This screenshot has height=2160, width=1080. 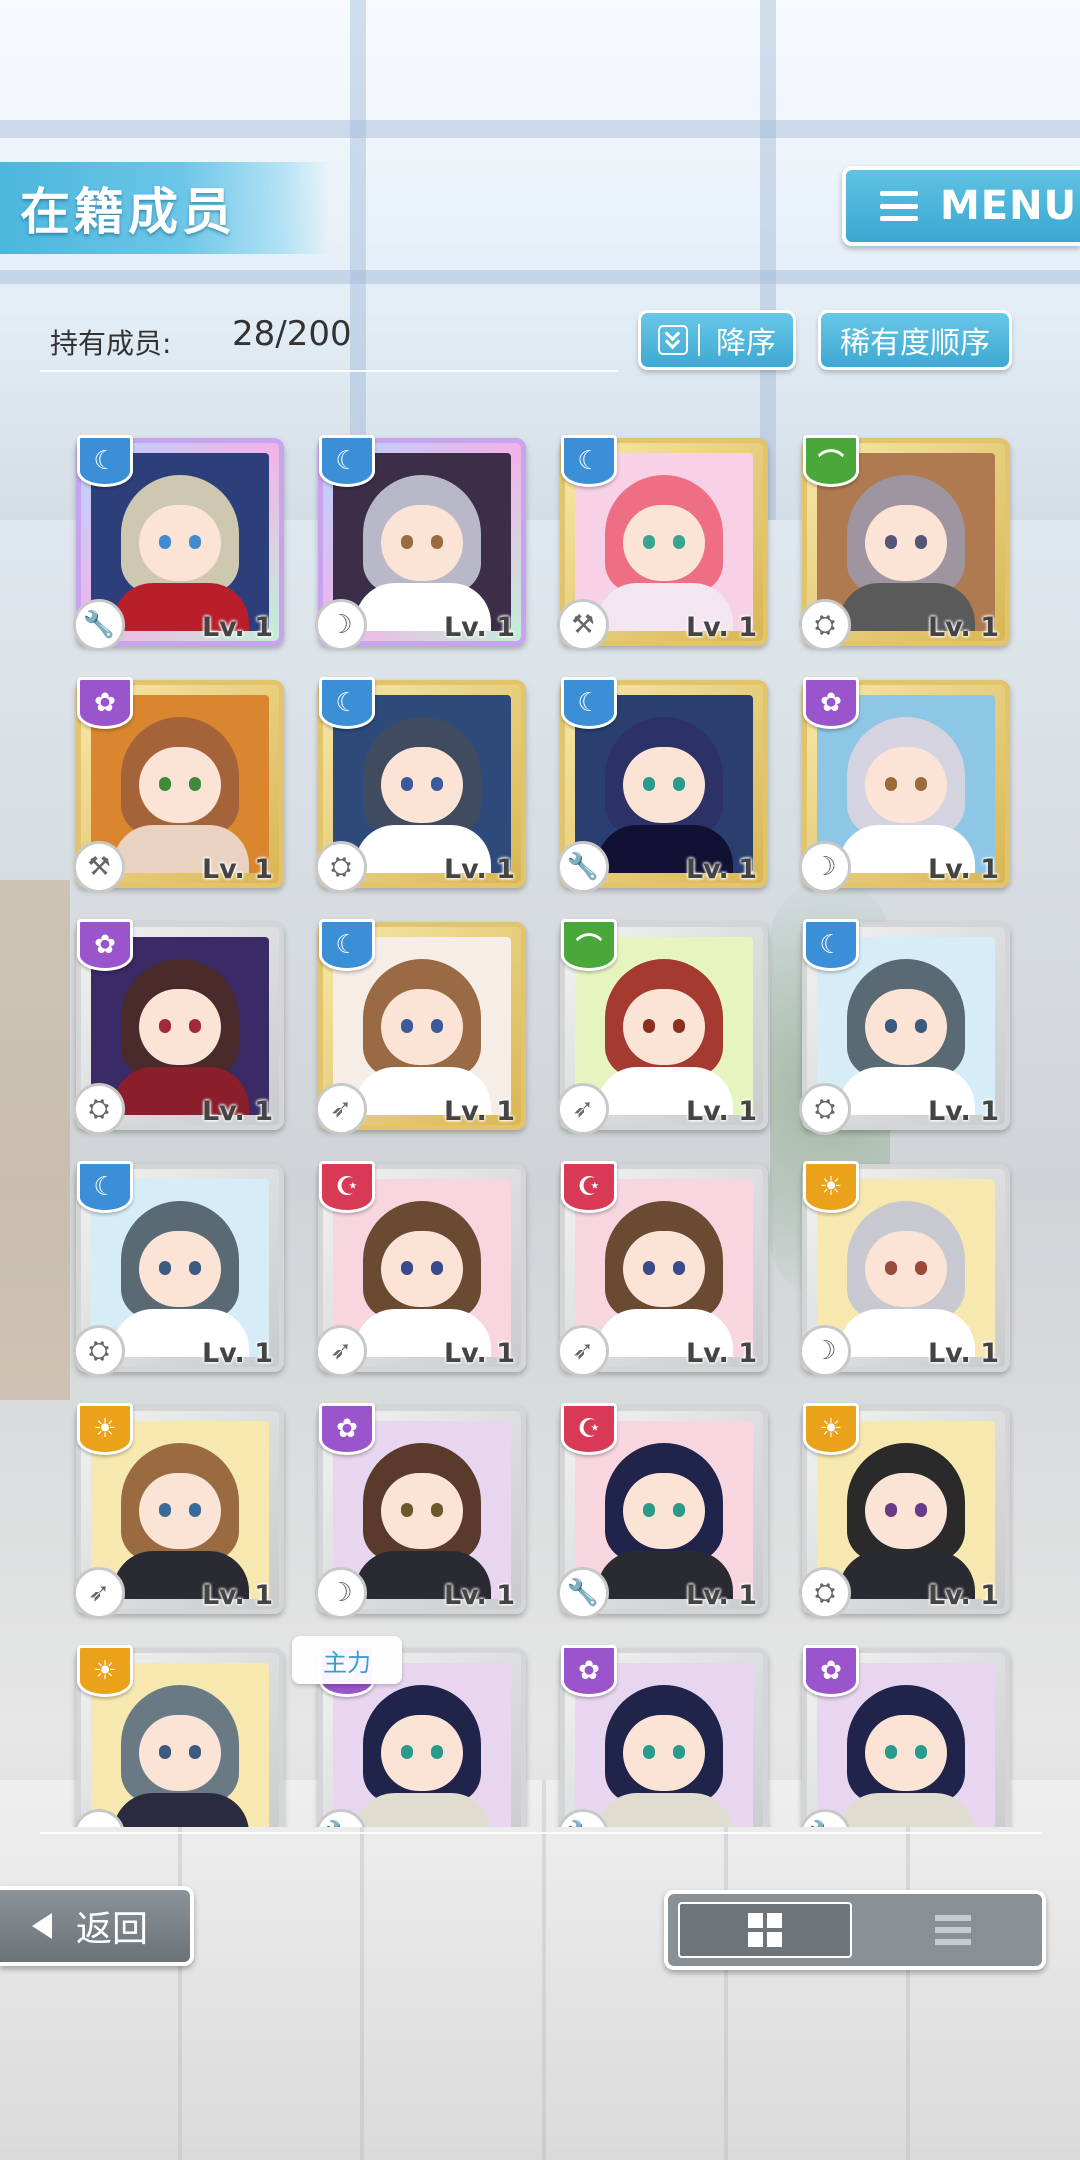 What do you see at coordinates (178, 785) in the screenshot?
I see `member-card: ✿ ⚒ Lv. 1` at bounding box center [178, 785].